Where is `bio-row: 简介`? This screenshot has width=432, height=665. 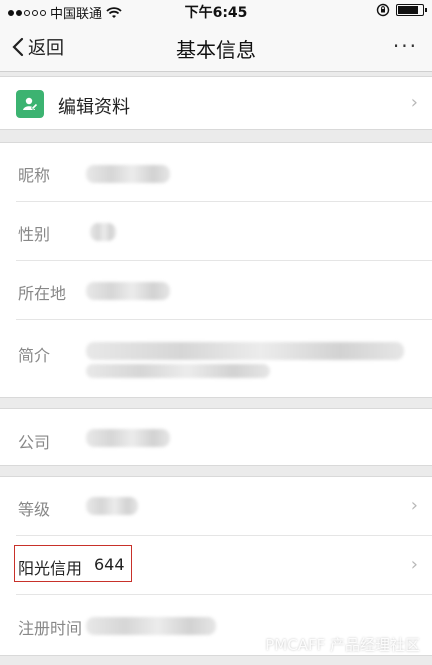 bio-row: 简介 is located at coordinates (216, 359).